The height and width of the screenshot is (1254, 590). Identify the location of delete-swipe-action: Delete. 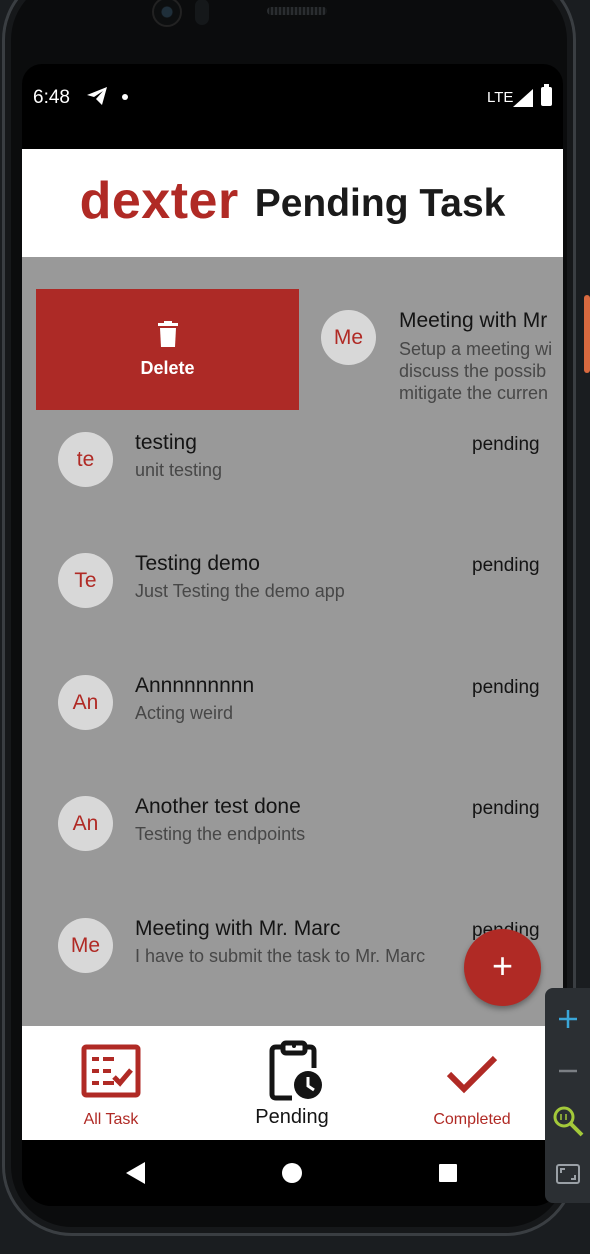
(167, 349).